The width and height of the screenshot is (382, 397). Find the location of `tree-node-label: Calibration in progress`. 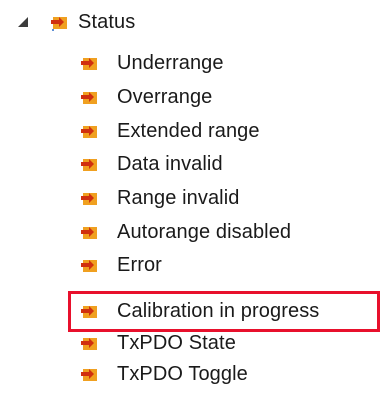

tree-node-label: Calibration in progress is located at coordinates (218, 311).